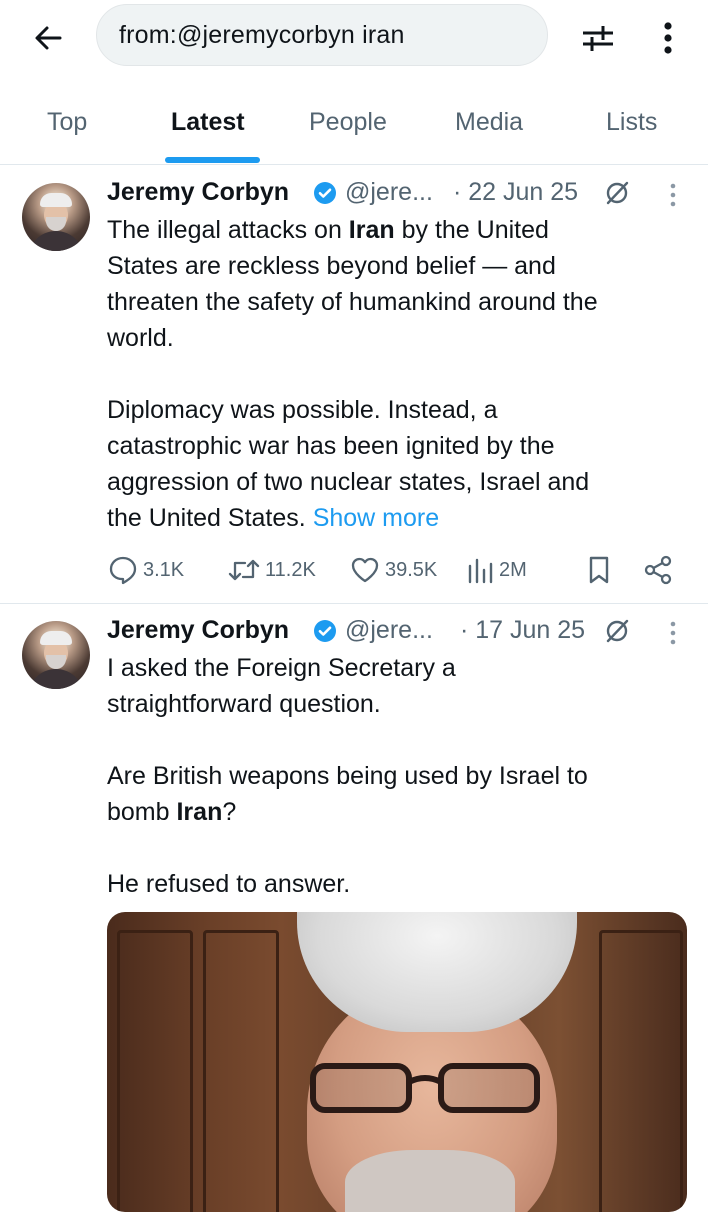  Describe the element at coordinates (480, 571) in the screenshot. I see `views-icon` at that location.